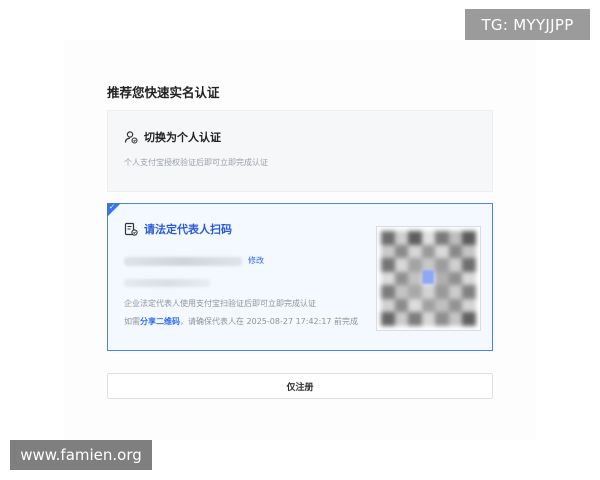  Describe the element at coordinates (182, 137) in the screenshot. I see `personal-card-title: 切换为个人认证` at that location.